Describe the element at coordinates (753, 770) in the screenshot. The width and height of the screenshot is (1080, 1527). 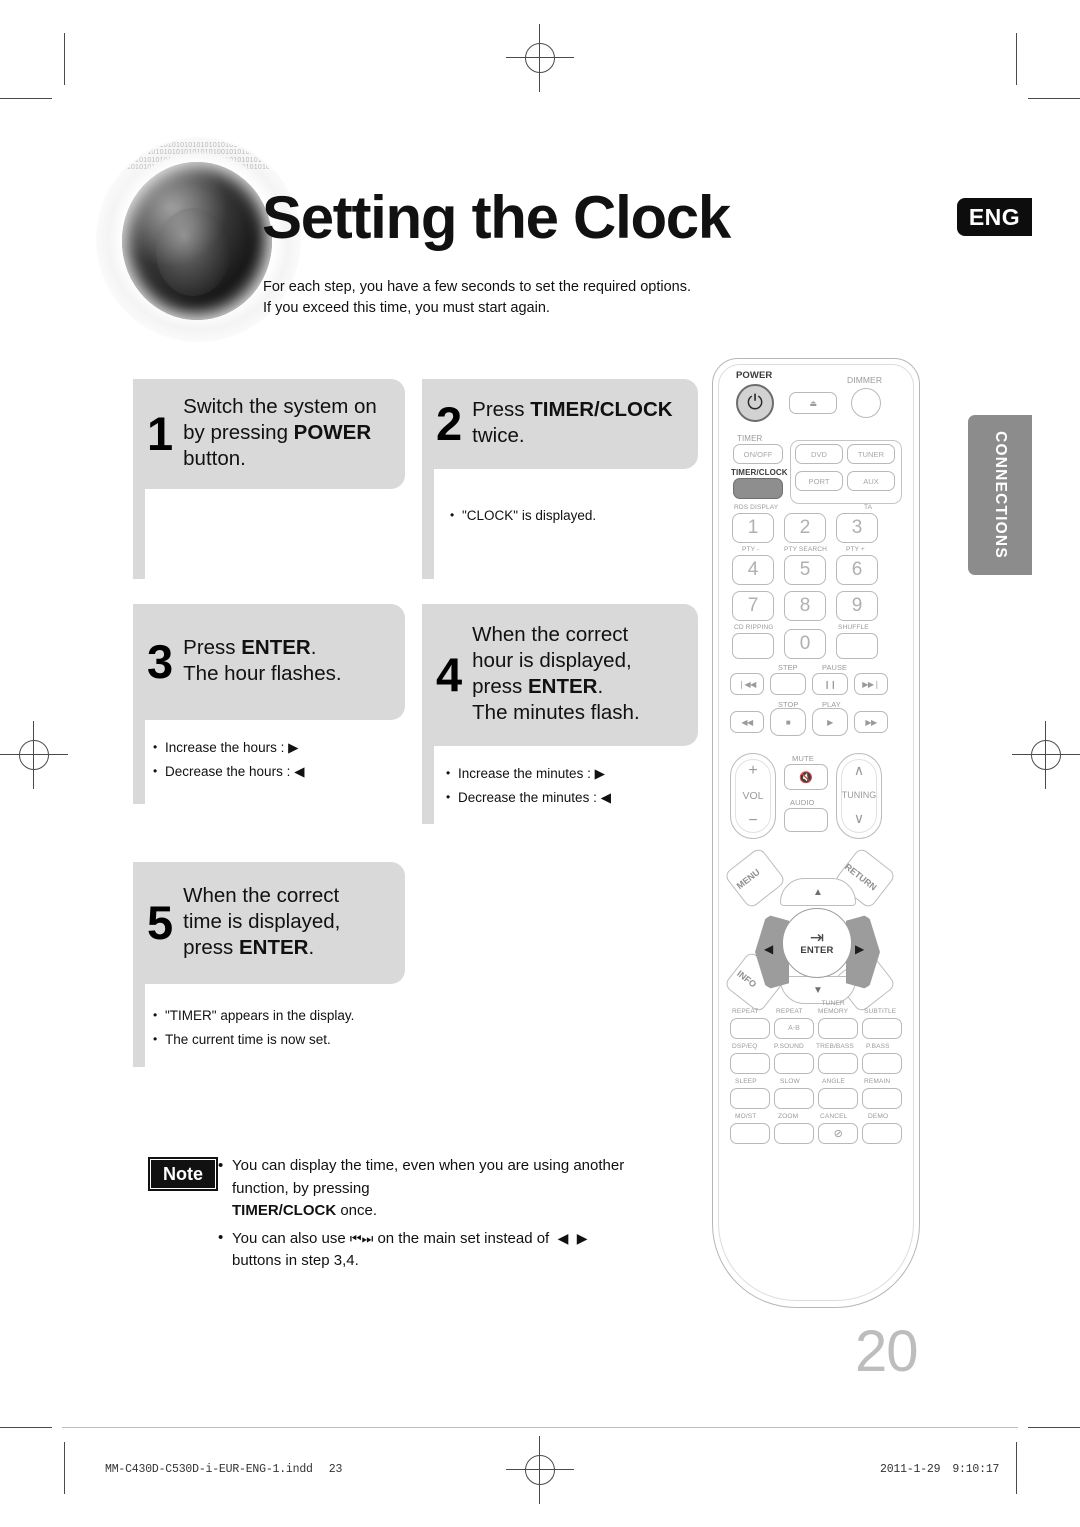
I see `volume-plus: +` at that location.